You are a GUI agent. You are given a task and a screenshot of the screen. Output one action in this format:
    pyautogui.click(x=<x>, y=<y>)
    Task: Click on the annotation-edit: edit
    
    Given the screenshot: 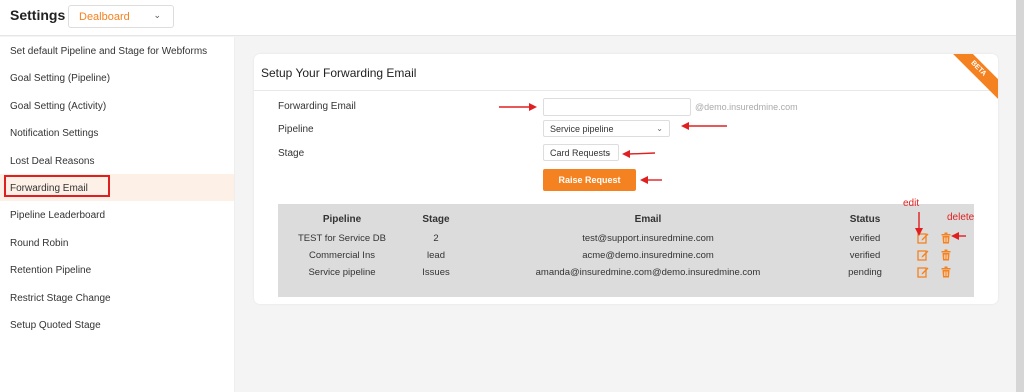 What is the action you would take?
    pyautogui.click(x=911, y=203)
    